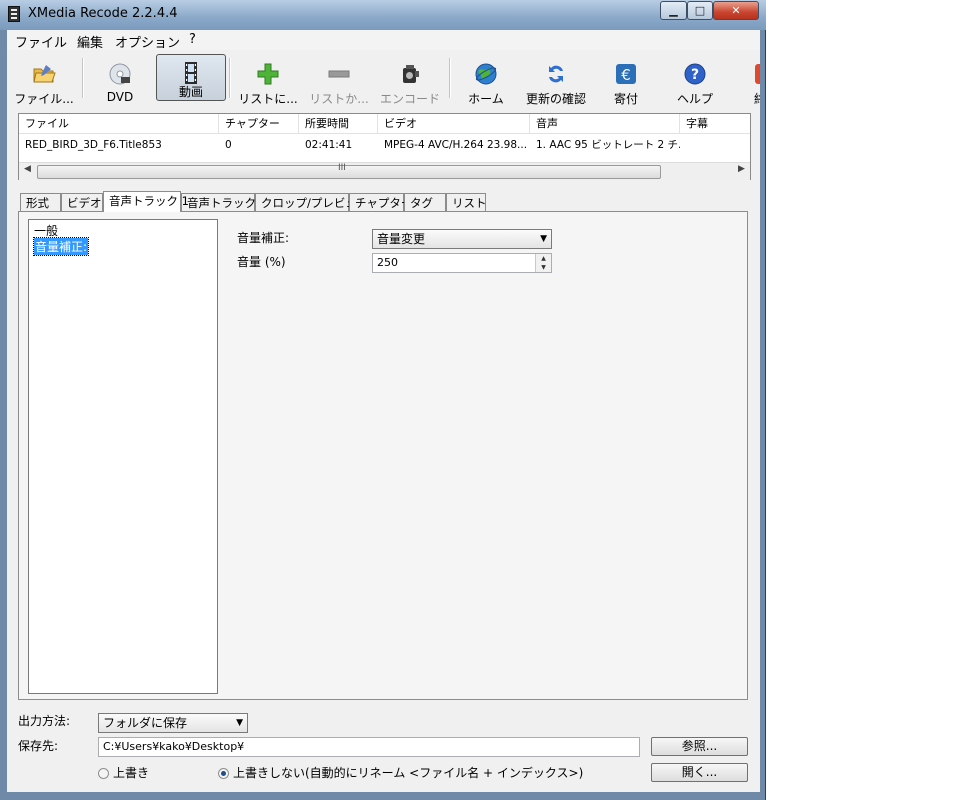 The width and height of the screenshot is (960, 800). I want to click on tab-audio-track-2: 音声トラック 2, so click(224, 202).